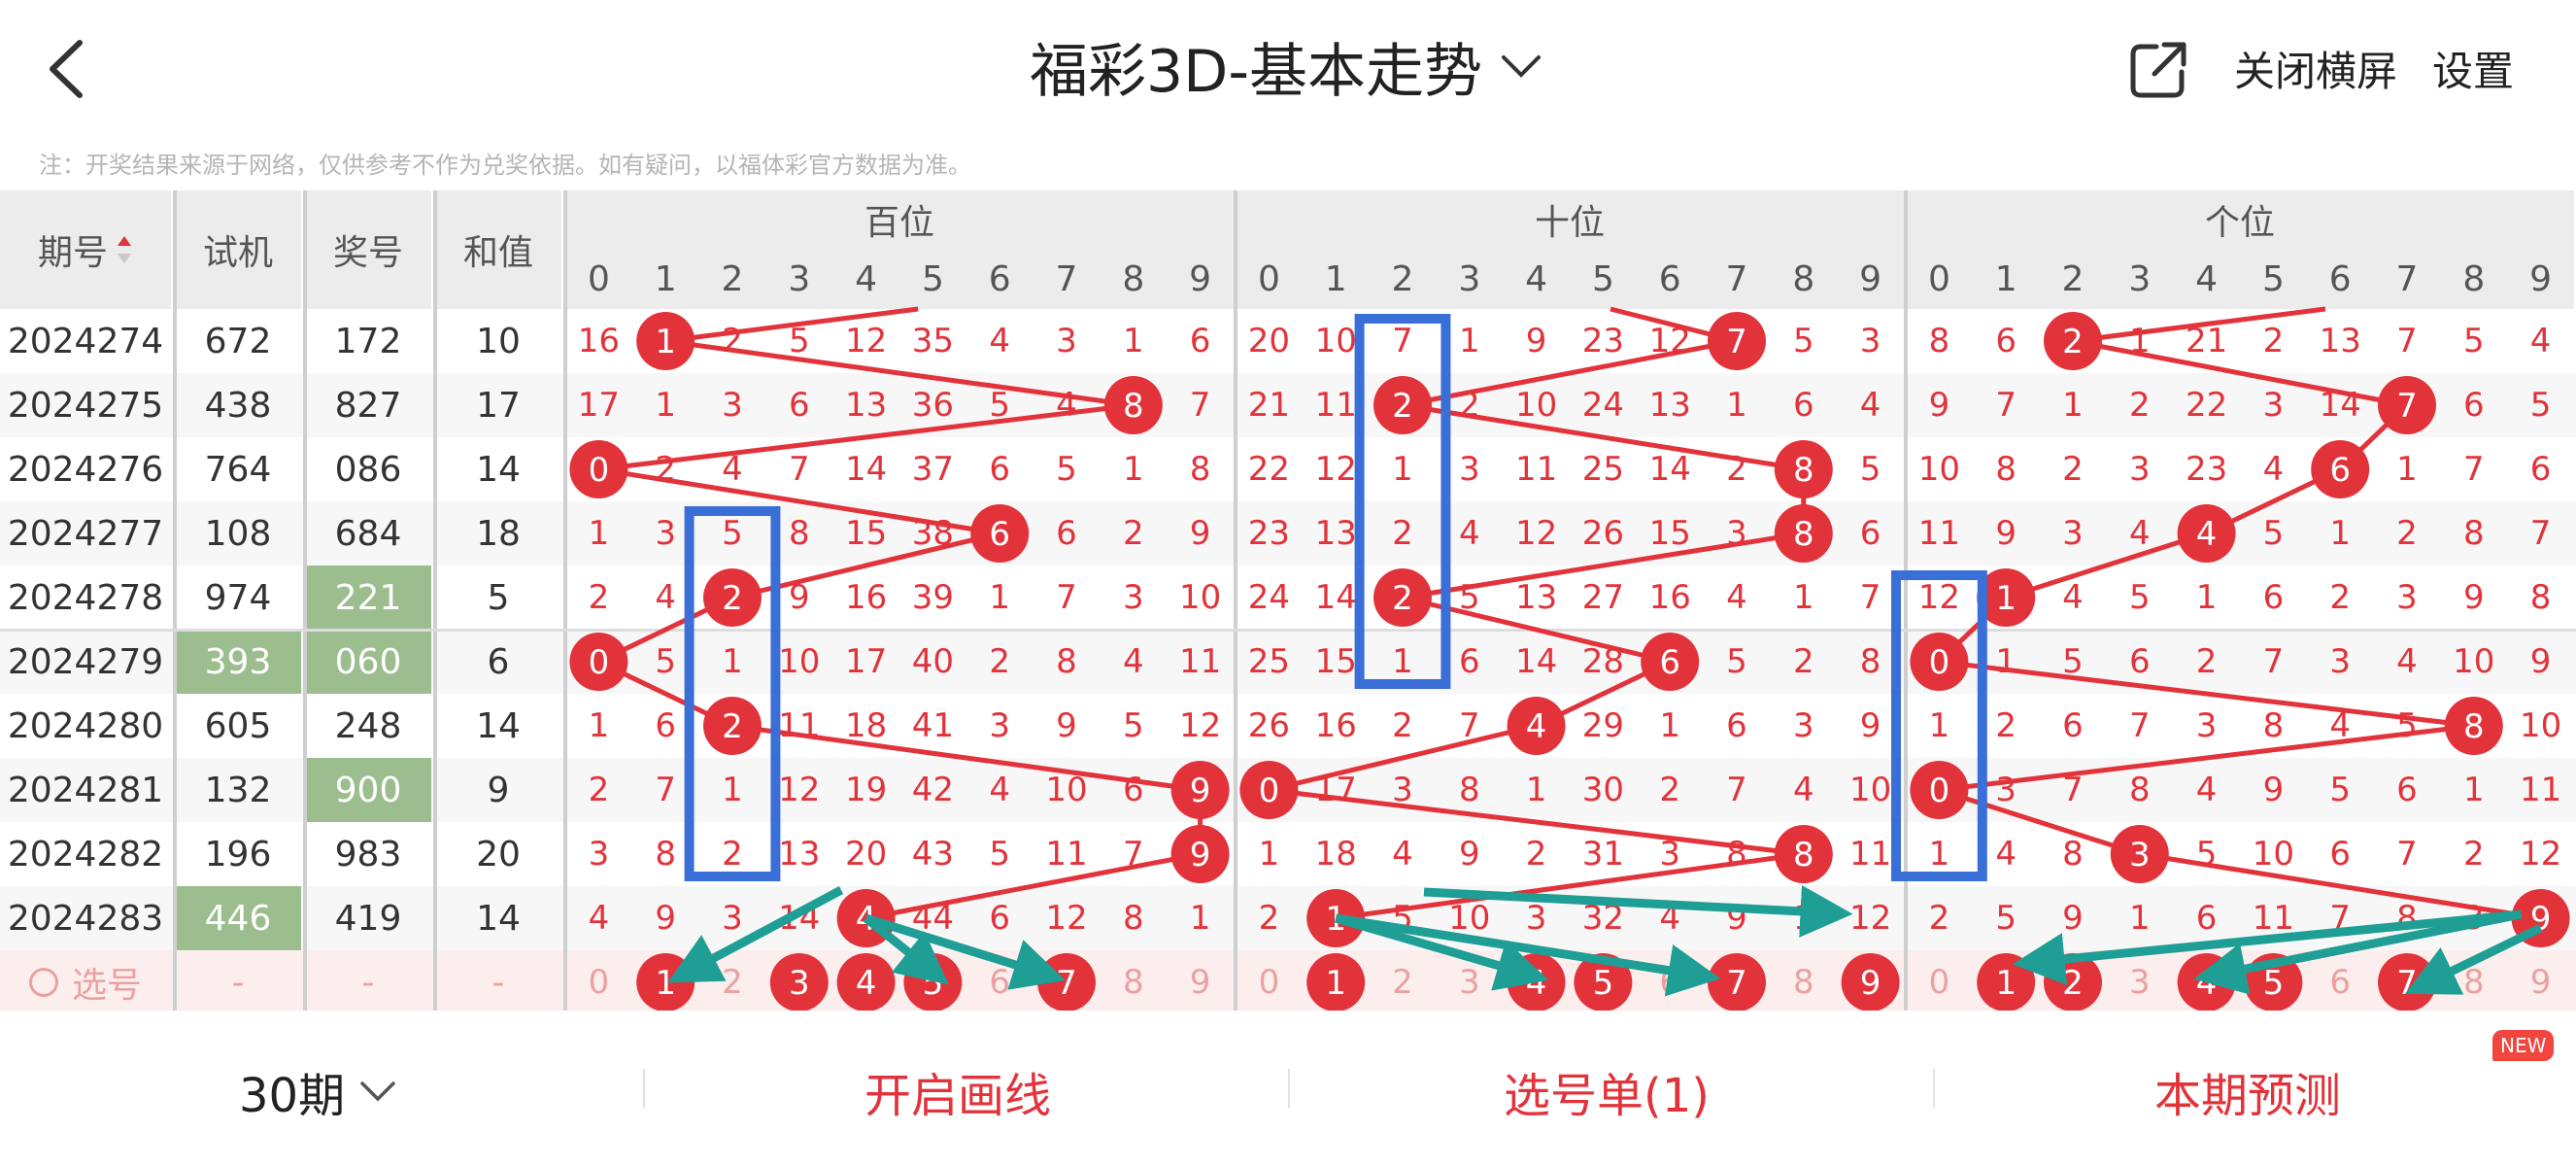 The image size is (2576, 1166). What do you see at coordinates (85, 249) in the screenshot?
I see `column-header-issue: 期号` at bounding box center [85, 249].